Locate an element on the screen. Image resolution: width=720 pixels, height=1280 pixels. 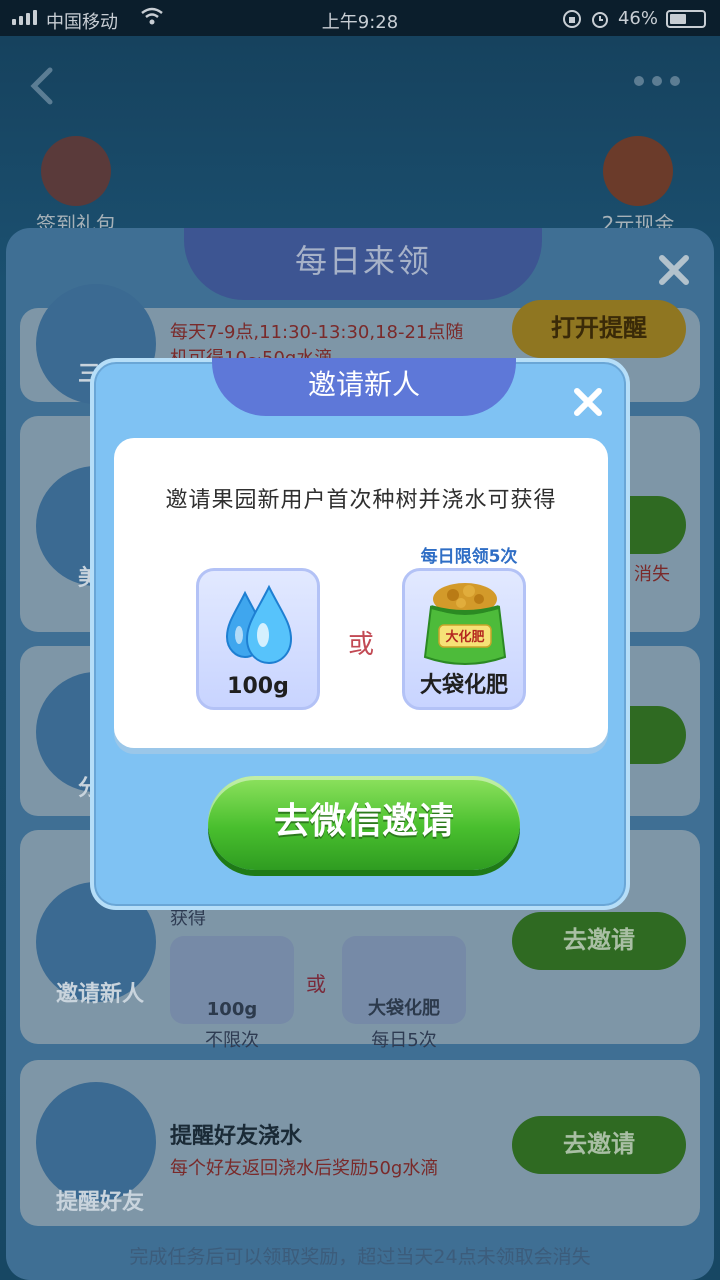
water-drops-icon is located at coordinates (259, 624).